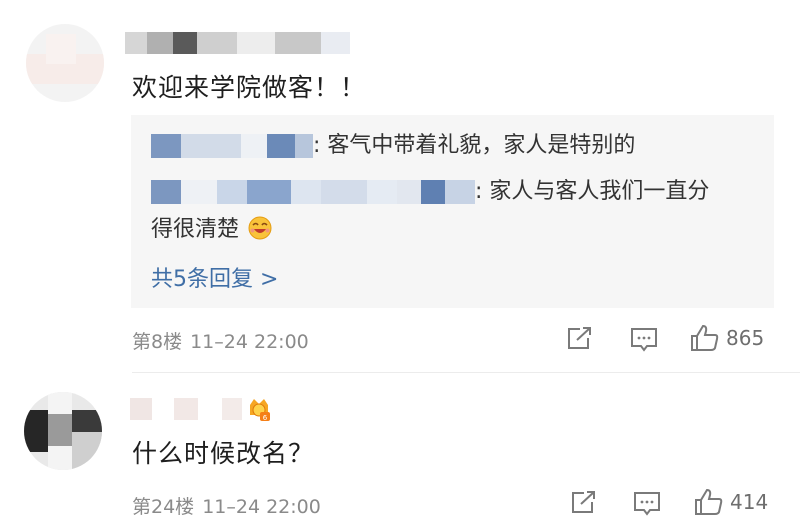  Describe the element at coordinates (249, 87) in the screenshot. I see `comment-content: 欢迎来学院做客！！` at that location.